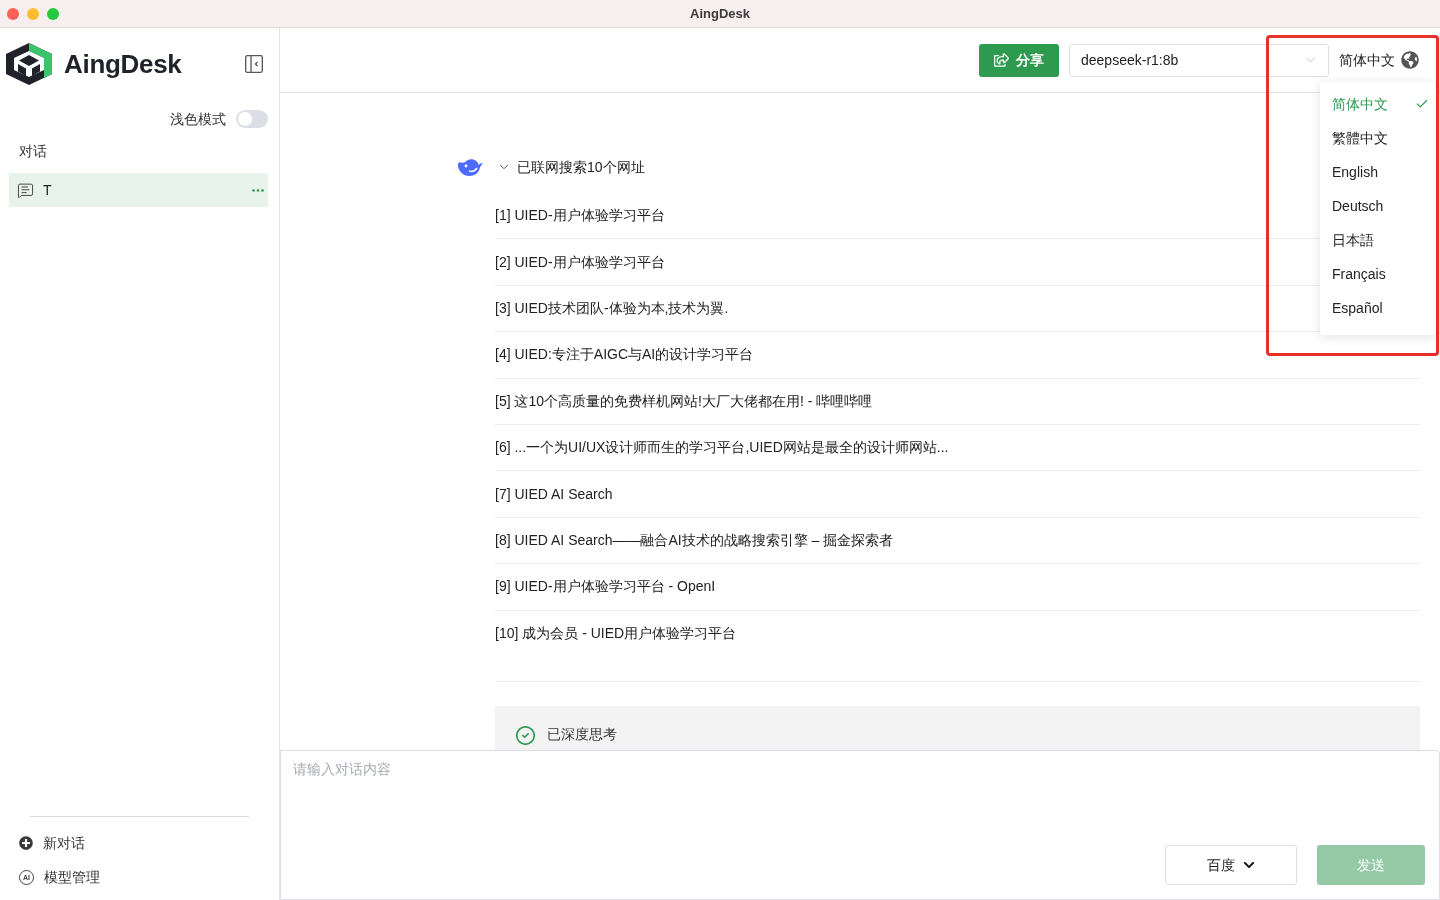  What do you see at coordinates (1378, 104) in the screenshot?
I see `language-option: 简体中文` at bounding box center [1378, 104].